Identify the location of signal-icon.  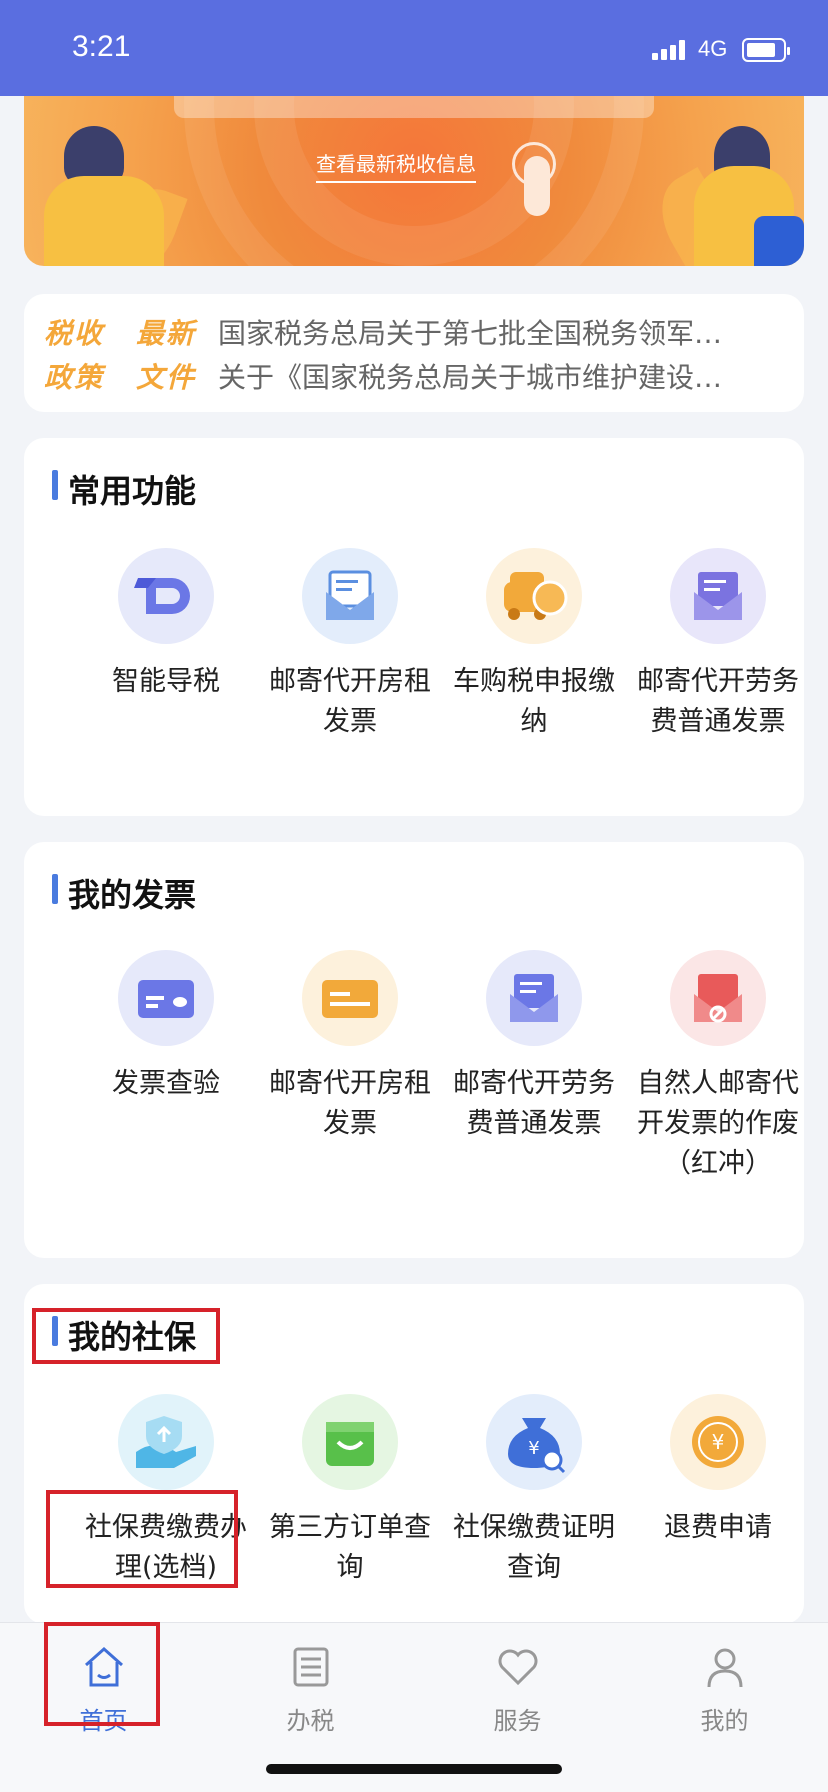
(669, 50).